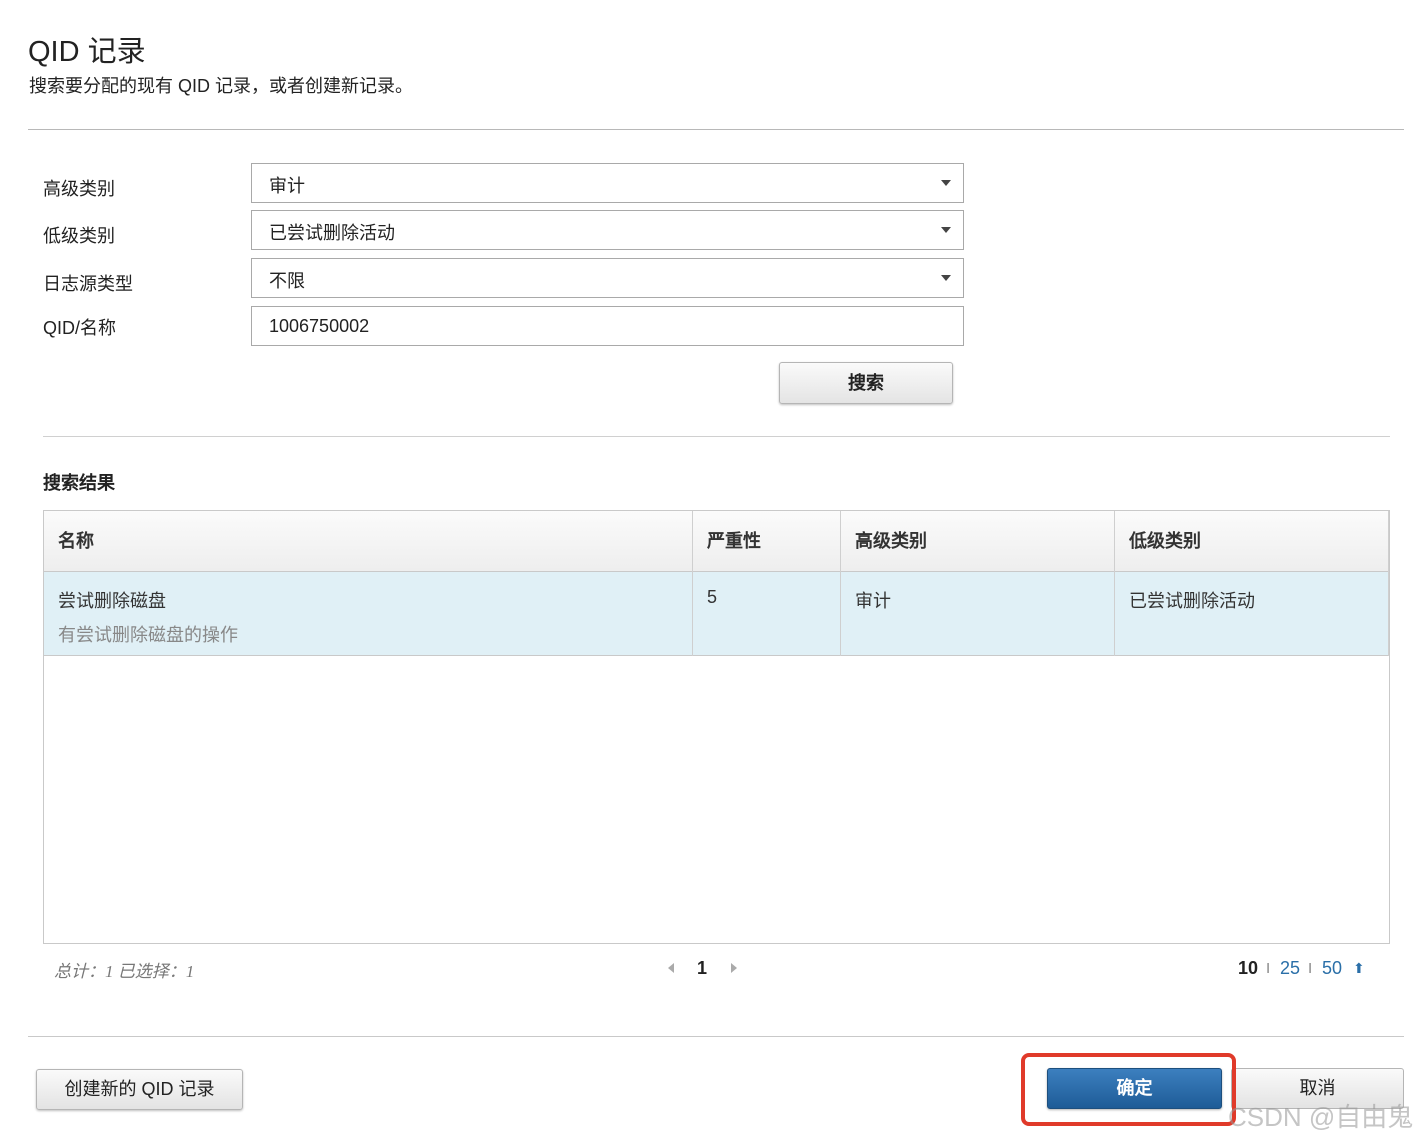 This screenshot has height=1142, width=1414. I want to click on qid-name-label: QID/名称, so click(80, 328).